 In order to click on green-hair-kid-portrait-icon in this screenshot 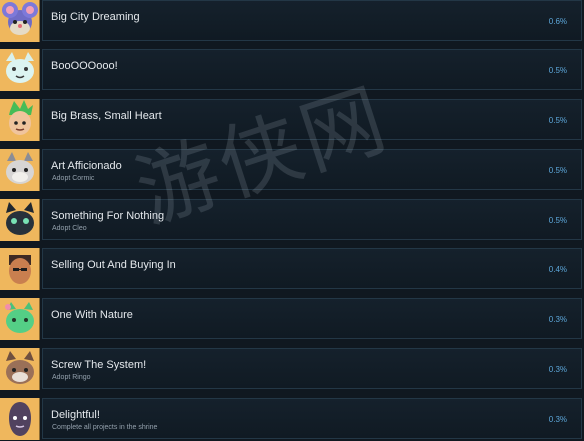, I will do `click(20, 120)`.